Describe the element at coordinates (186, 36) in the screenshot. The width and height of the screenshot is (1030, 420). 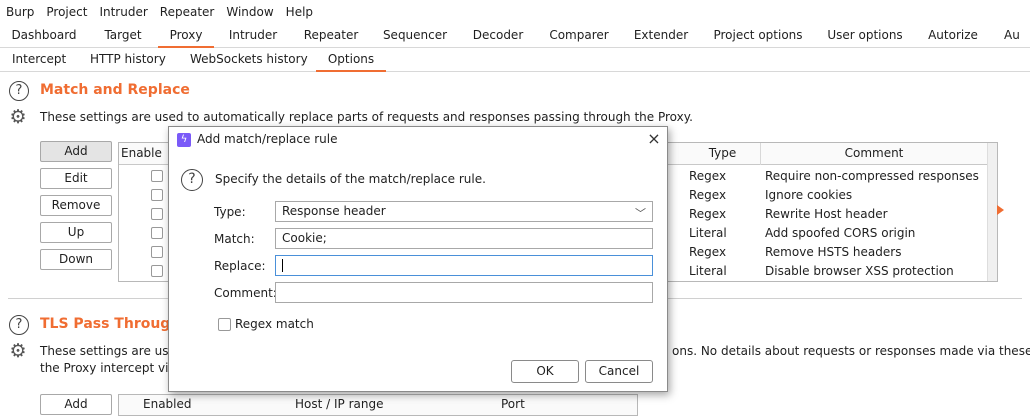
I see `tab-proxy: Proxy` at that location.